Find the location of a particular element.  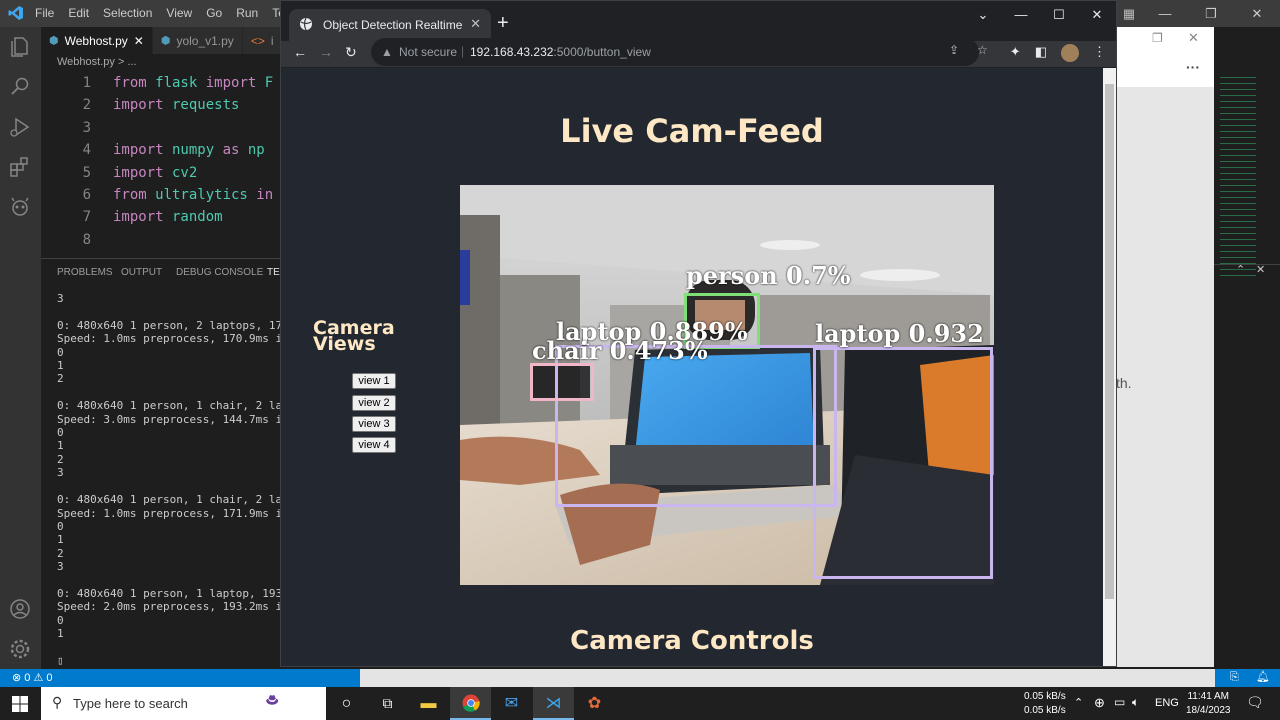

line-number: 2 is located at coordinates (86, 105).